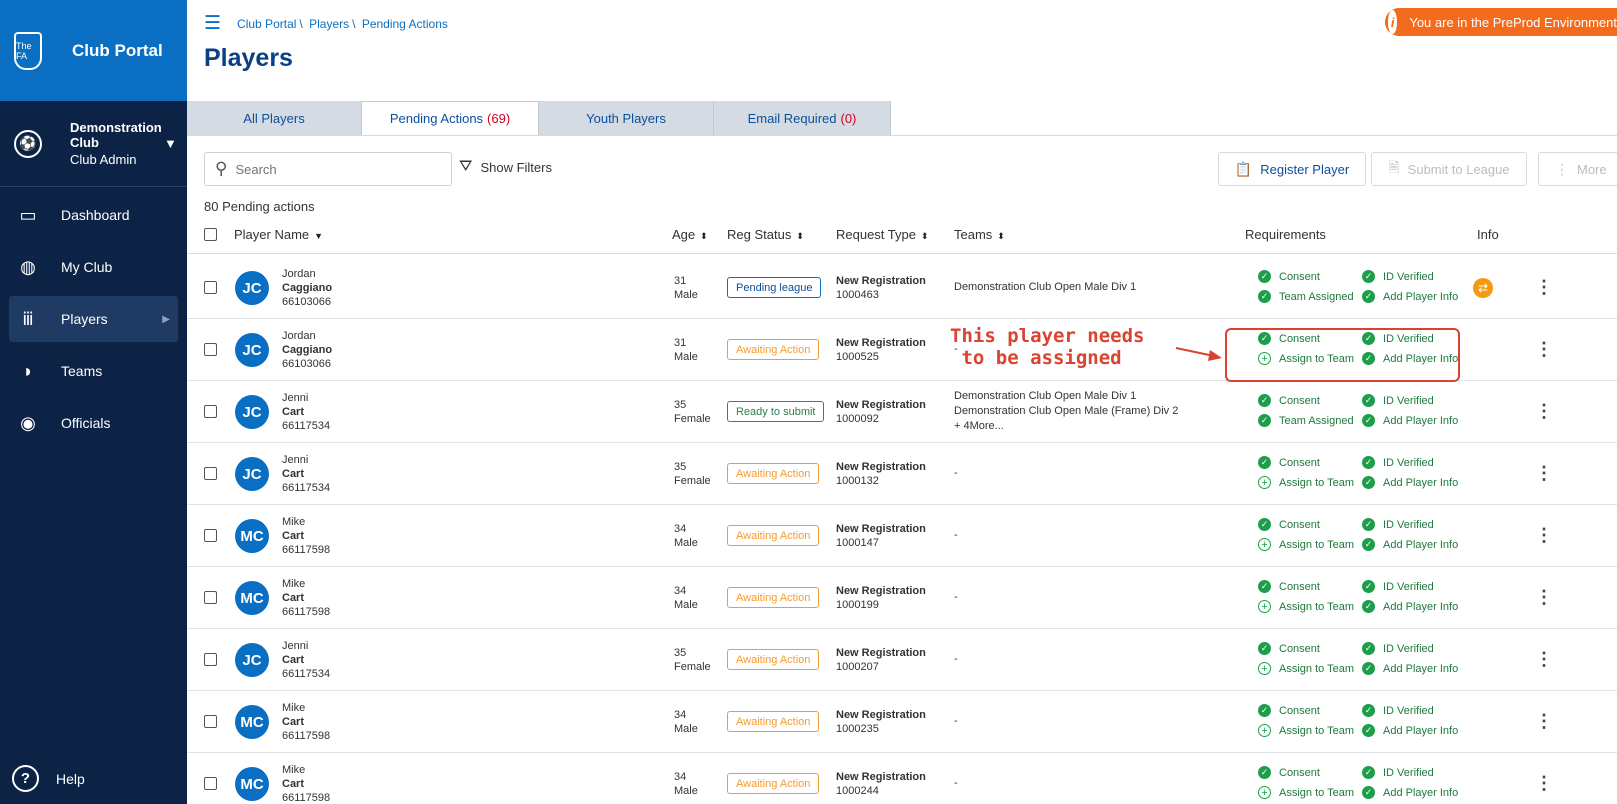  I want to click on submit-to-league-button: 🗎 Submit to League, so click(1449, 169).